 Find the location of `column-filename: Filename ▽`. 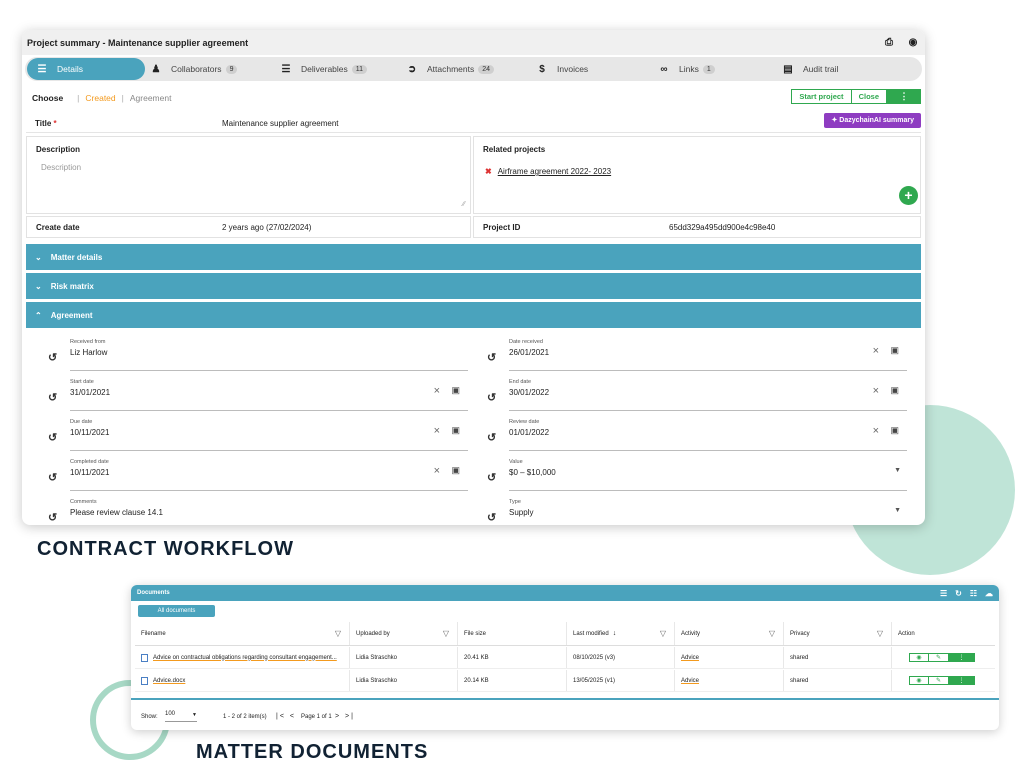

column-filename: Filename ▽ is located at coordinates (242, 633).